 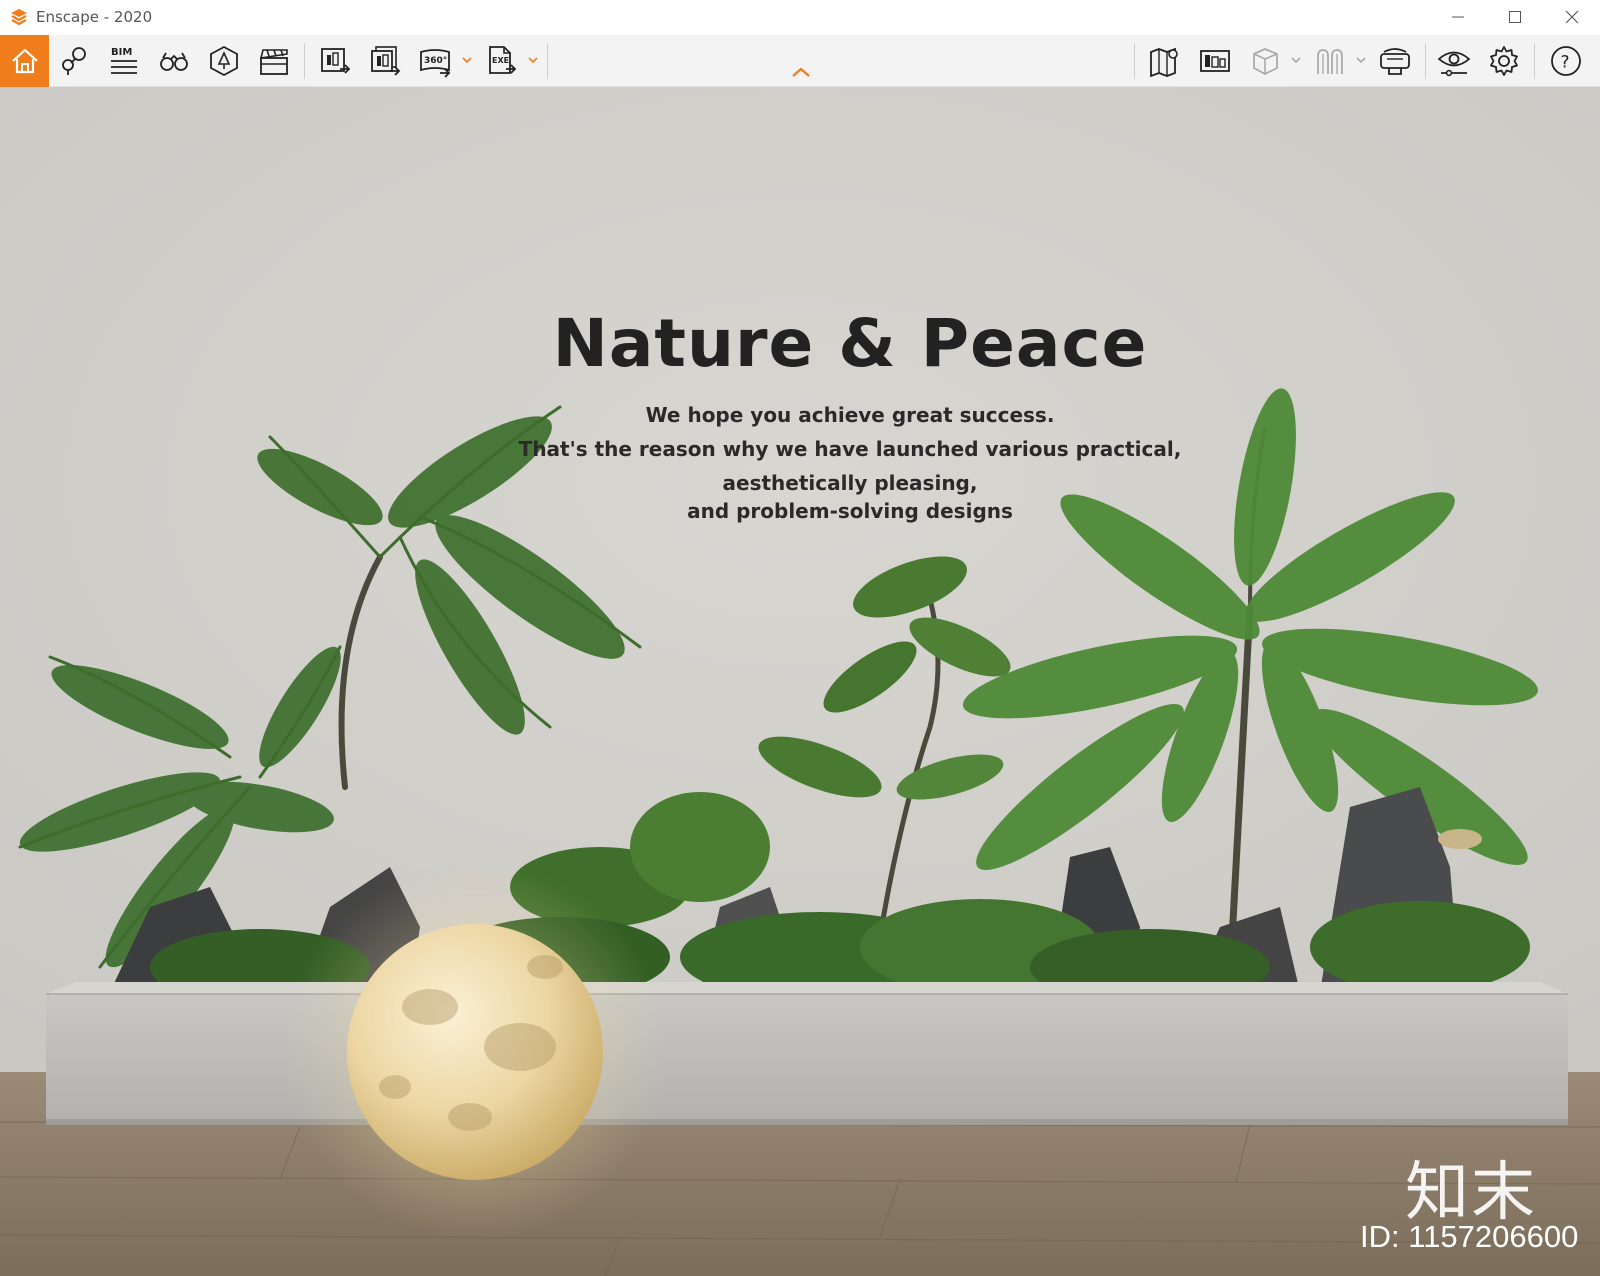 I want to click on window-controls, so click(x=1514, y=16).